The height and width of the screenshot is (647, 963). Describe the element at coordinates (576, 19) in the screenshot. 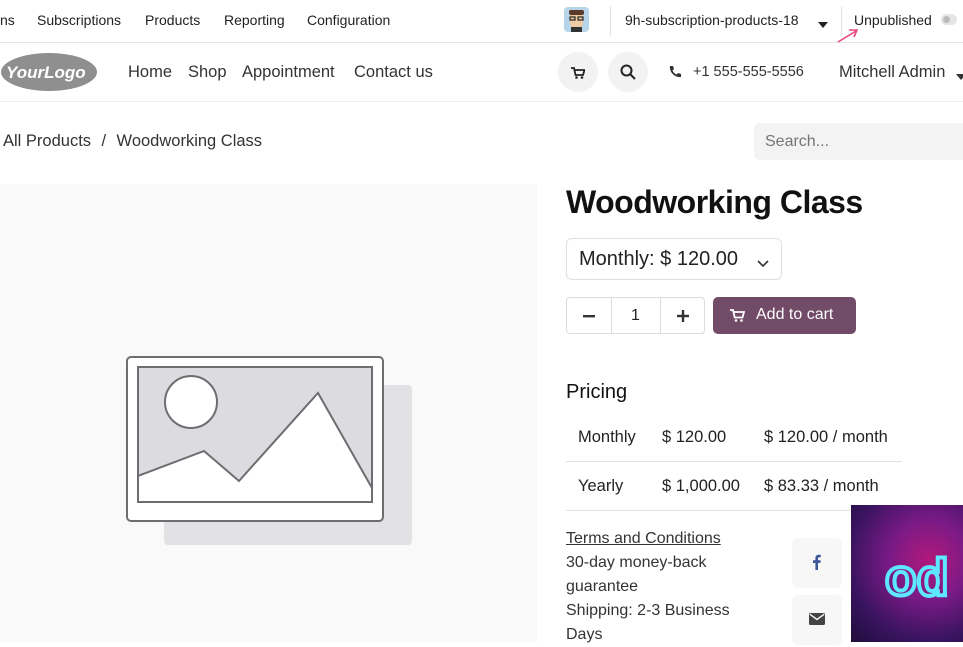

I see `user-avatar` at that location.